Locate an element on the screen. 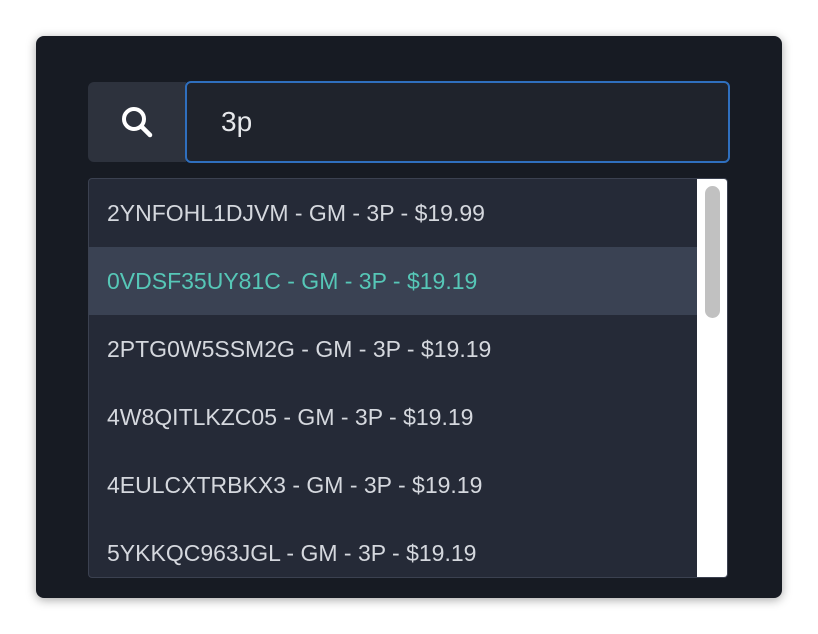  result-item: 0VDSF35UY81C - GM - 3P - $19.19 is located at coordinates (393, 281).